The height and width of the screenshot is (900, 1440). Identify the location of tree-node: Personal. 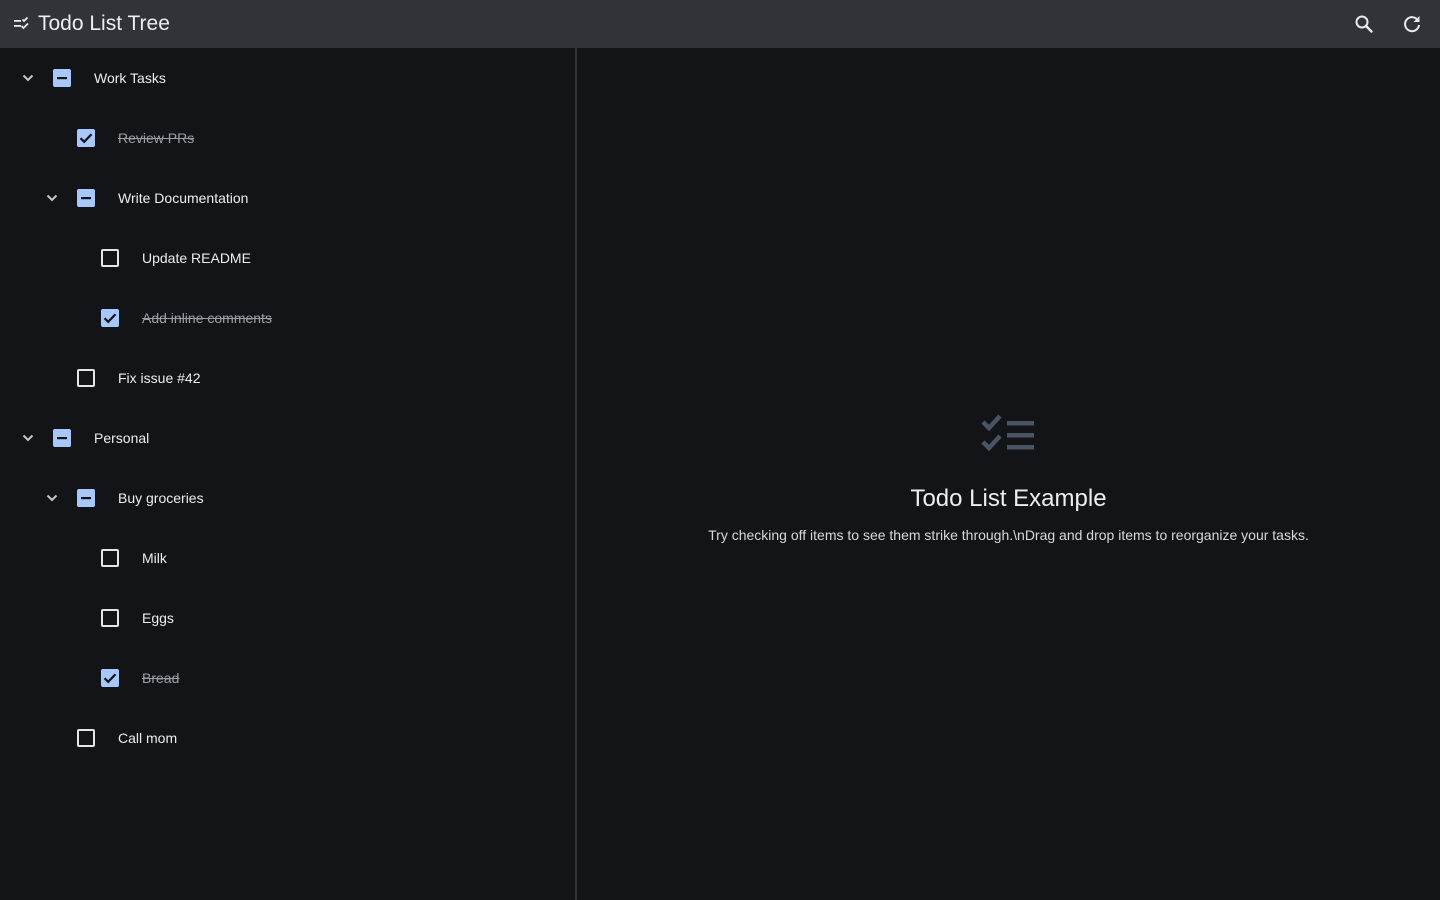
(287, 438).